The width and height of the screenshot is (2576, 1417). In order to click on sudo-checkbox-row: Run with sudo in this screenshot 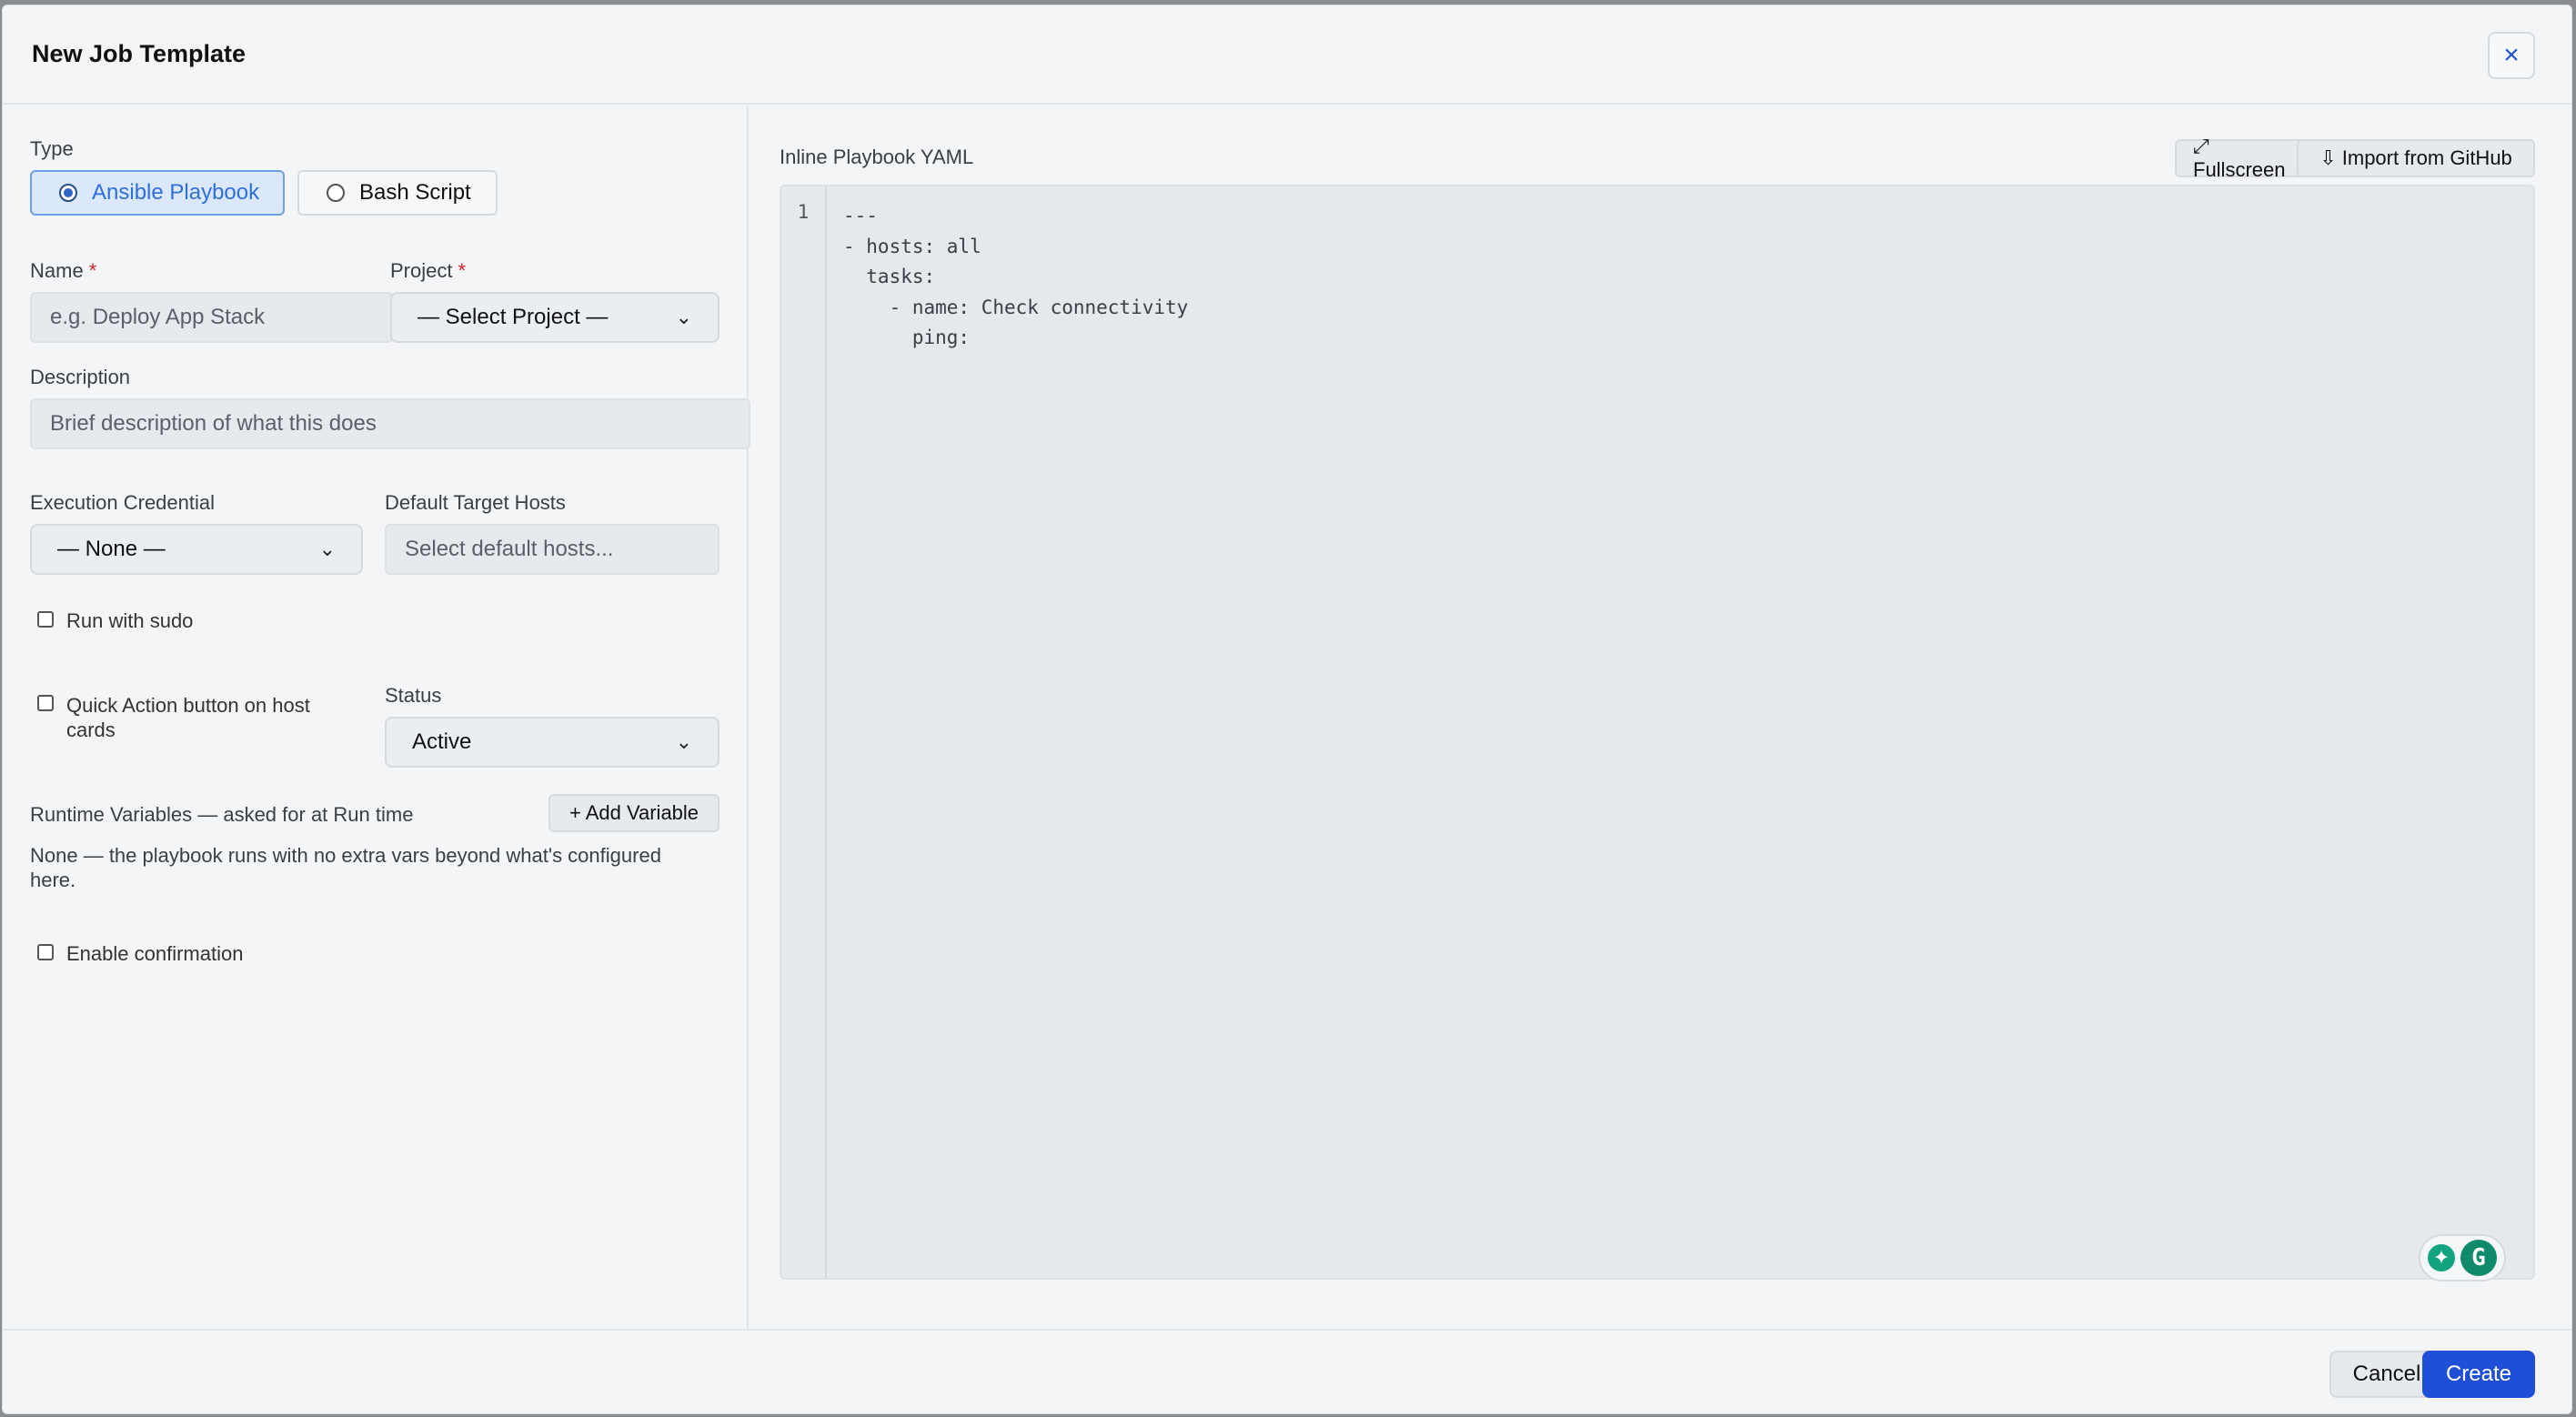, I will do `click(115, 621)`.